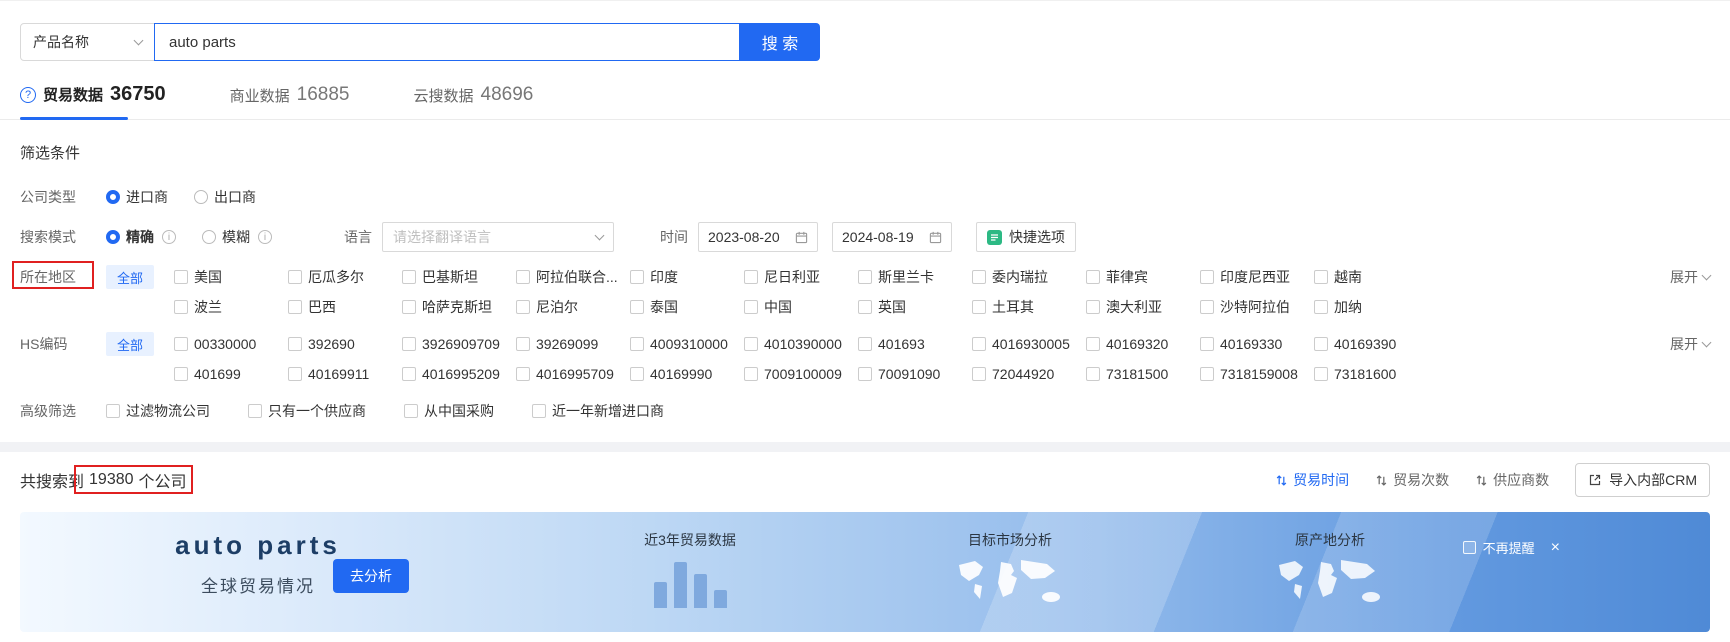 This screenshot has height=642, width=1730. What do you see at coordinates (1029, 307) in the screenshot?
I see `region-checkbox: 土耳其` at bounding box center [1029, 307].